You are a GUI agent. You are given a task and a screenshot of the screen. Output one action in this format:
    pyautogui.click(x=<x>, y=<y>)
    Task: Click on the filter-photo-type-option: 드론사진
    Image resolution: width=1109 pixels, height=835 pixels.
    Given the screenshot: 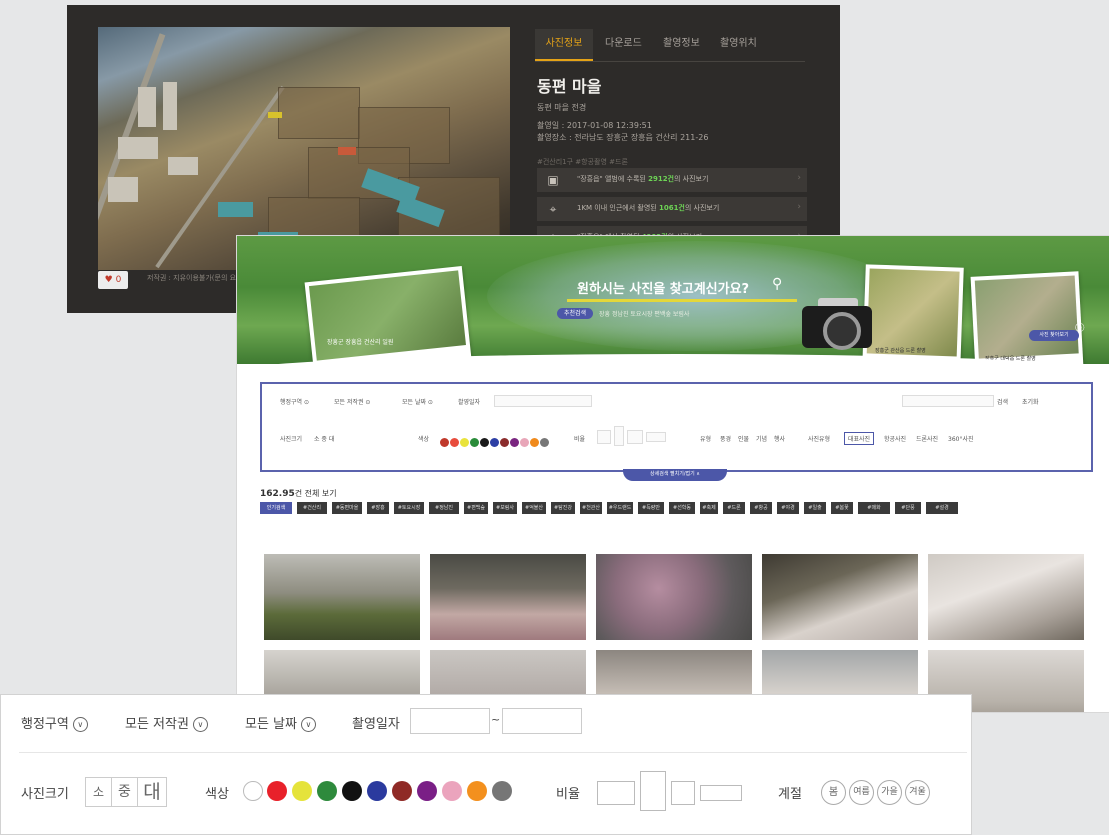 What is the action you would take?
    pyautogui.click(x=927, y=438)
    